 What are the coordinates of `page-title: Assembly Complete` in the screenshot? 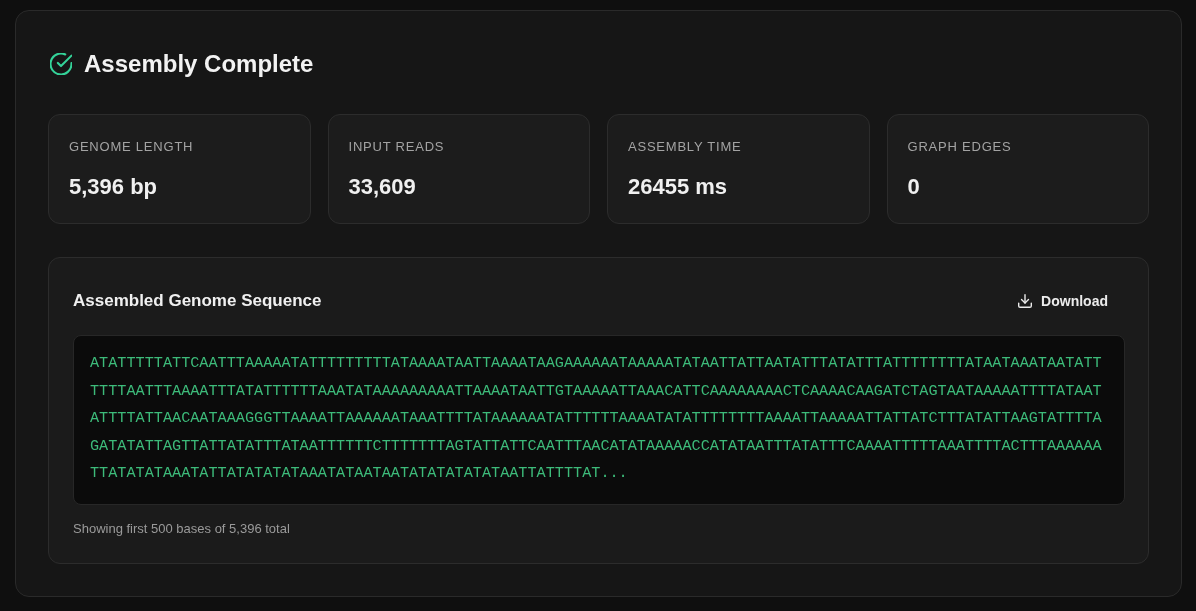 It's located at (199, 64).